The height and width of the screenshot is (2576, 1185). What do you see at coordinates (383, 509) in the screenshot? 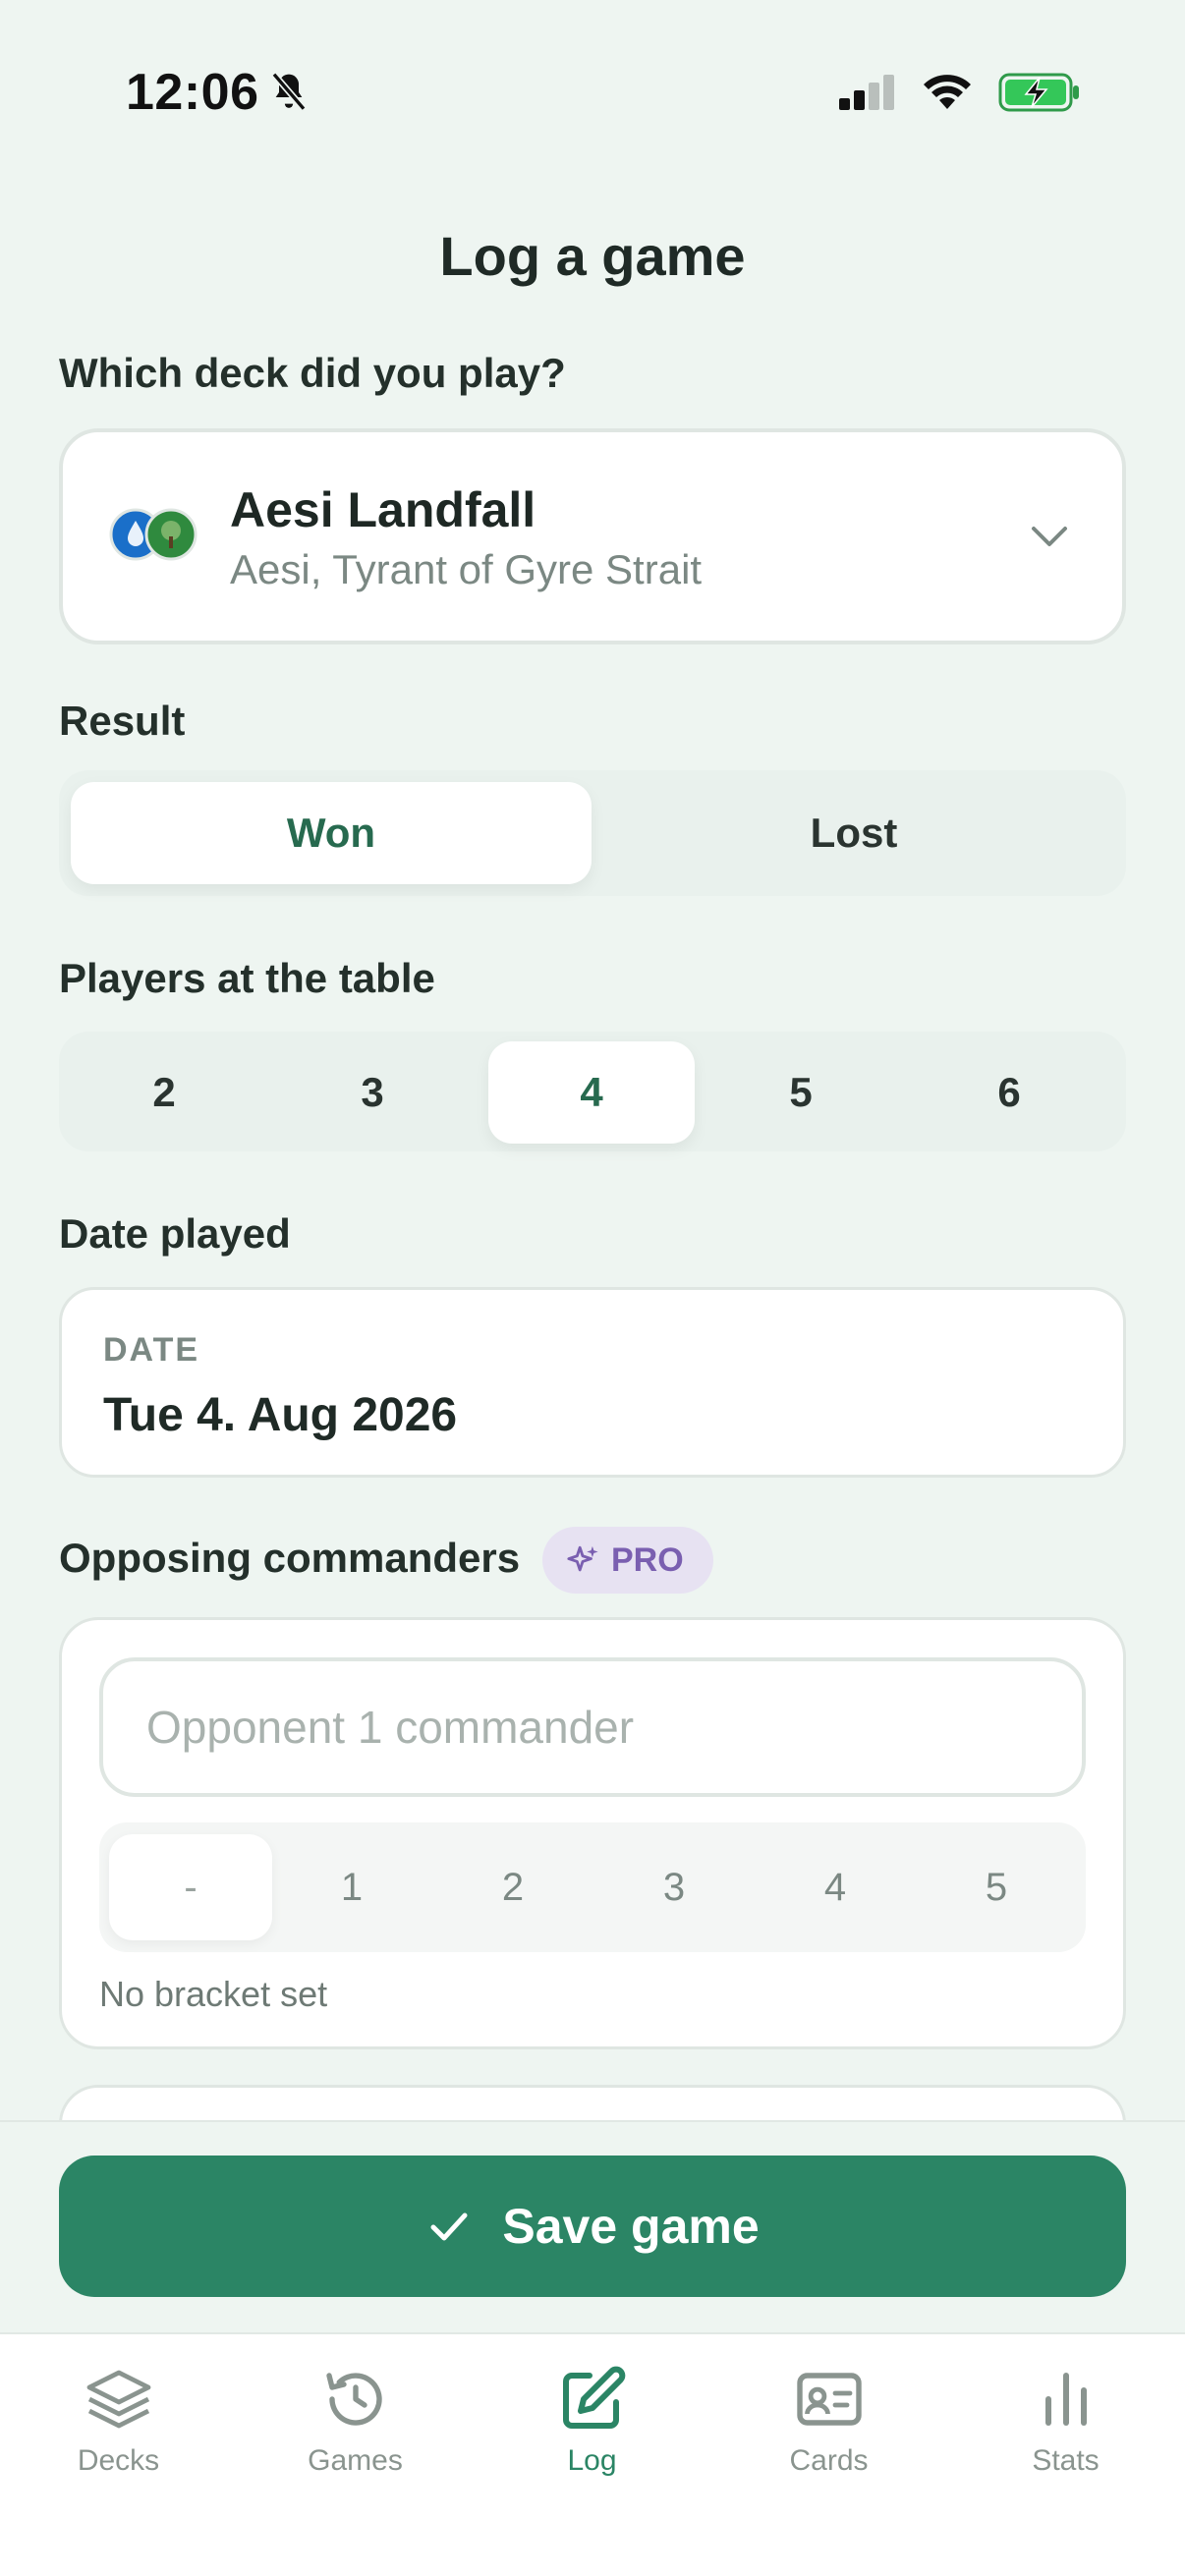
I see `deck-name: Aesi Landfall` at bounding box center [383, 509].